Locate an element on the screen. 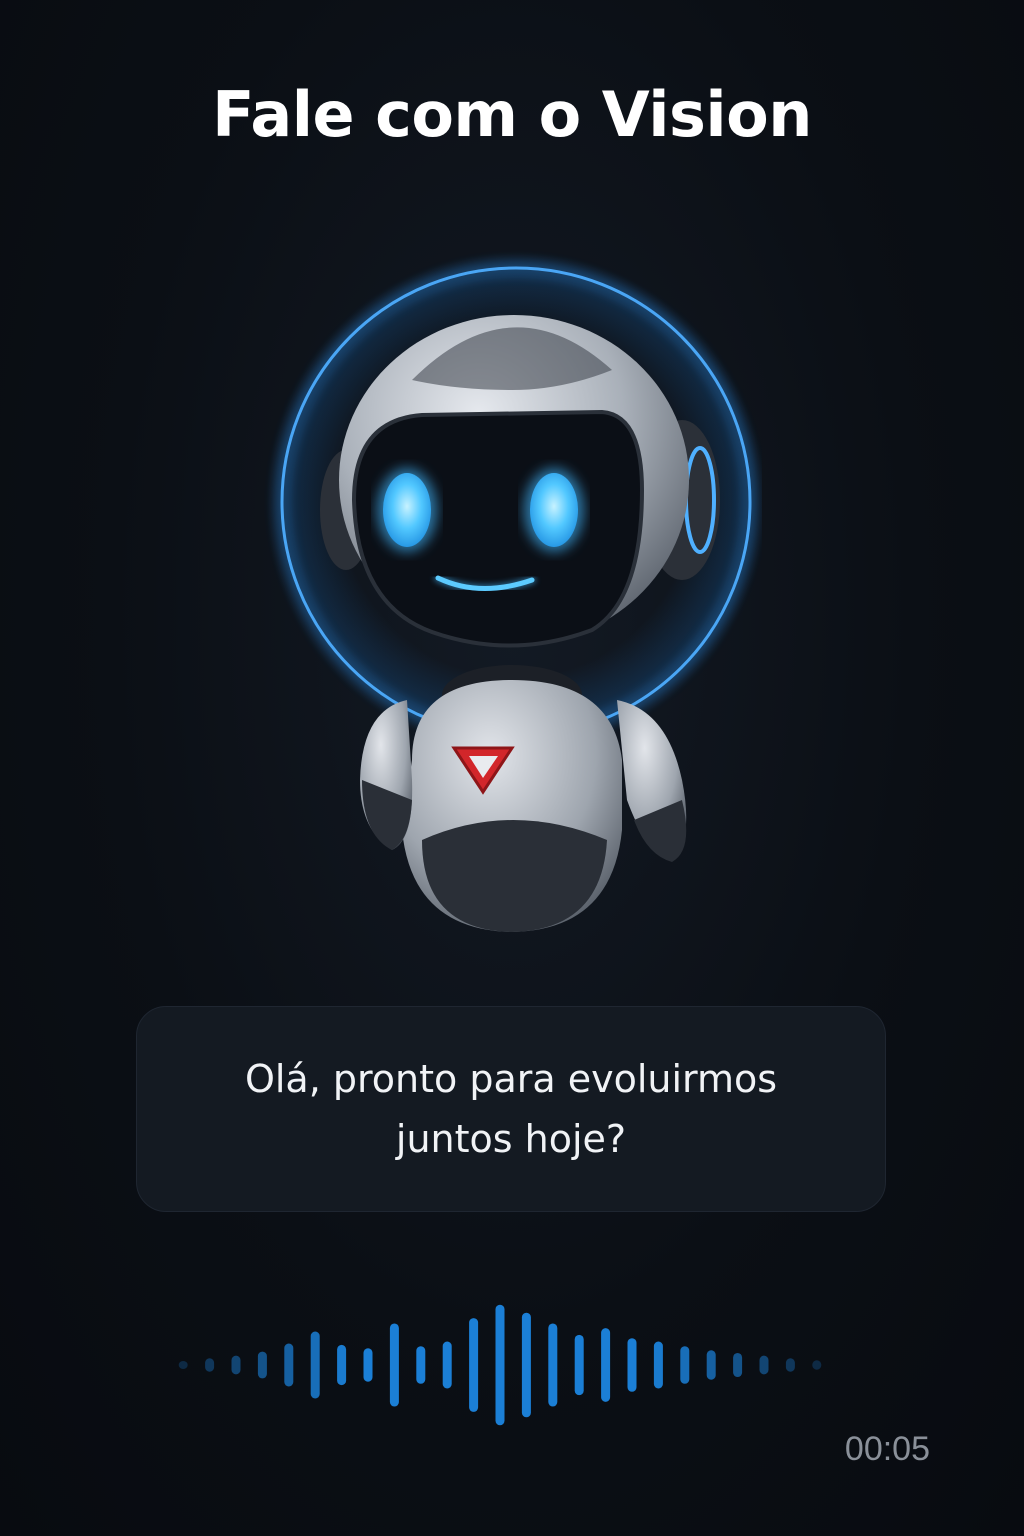 The height and width of the screenshot is (1536, 1024). assistant-message-bubble: Olá, pronto para evoluirmos juntos hoje? is located at coordinates (511, 1109).